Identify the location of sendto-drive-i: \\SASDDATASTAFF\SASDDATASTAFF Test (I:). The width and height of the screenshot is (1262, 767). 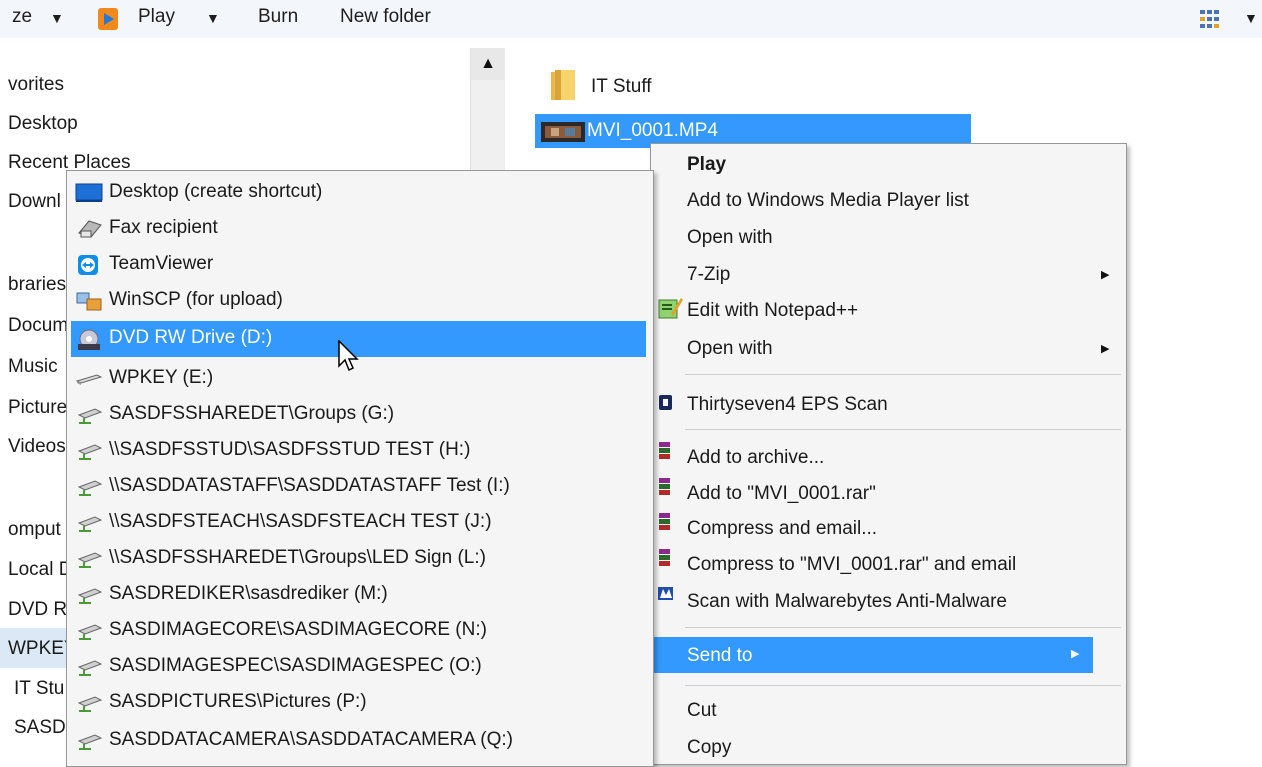
(358, 487).